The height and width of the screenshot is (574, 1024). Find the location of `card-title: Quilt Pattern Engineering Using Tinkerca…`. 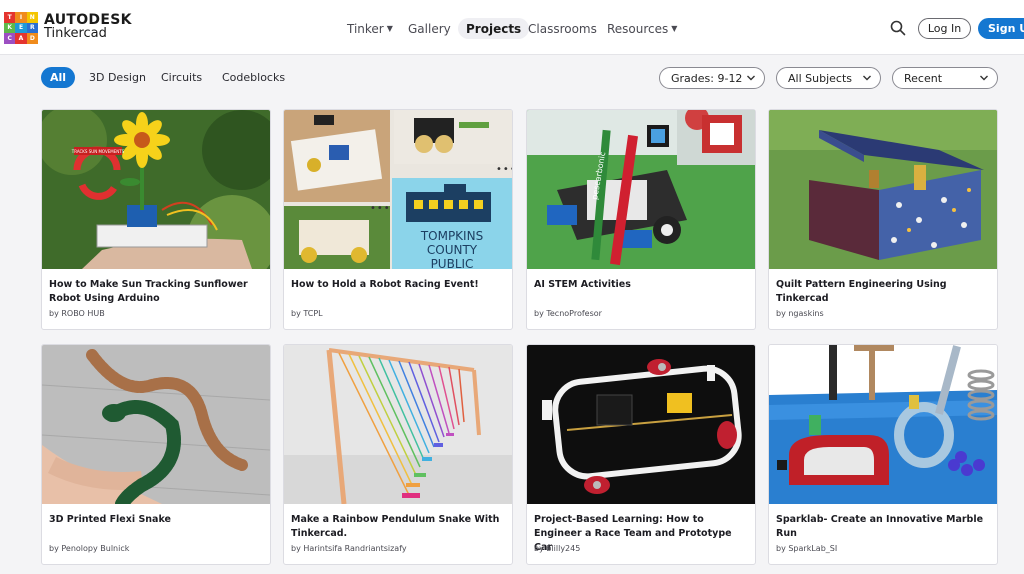

card-title: Quilt Pattern Engineering Using Tinkerca… is located at coordinates (884, 292).